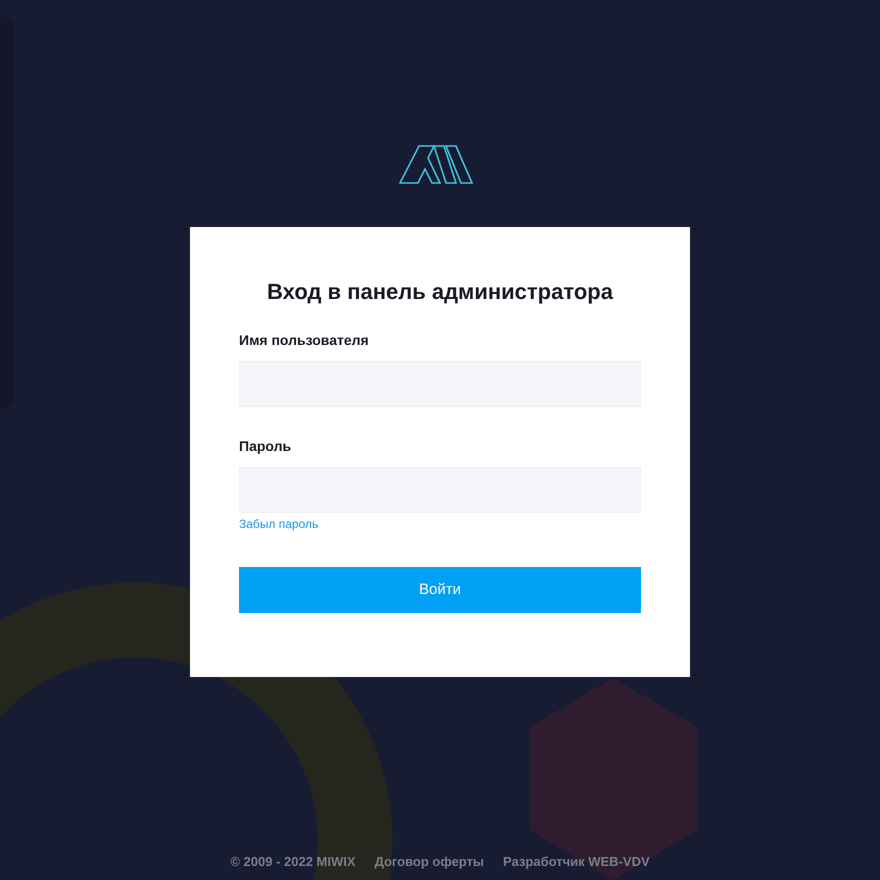 The image size is (880, 880). What do you see at coordinates (429, 861) in the screenshot?
I see `footer-link: Договор оферты` at bounding box center [429, 861].